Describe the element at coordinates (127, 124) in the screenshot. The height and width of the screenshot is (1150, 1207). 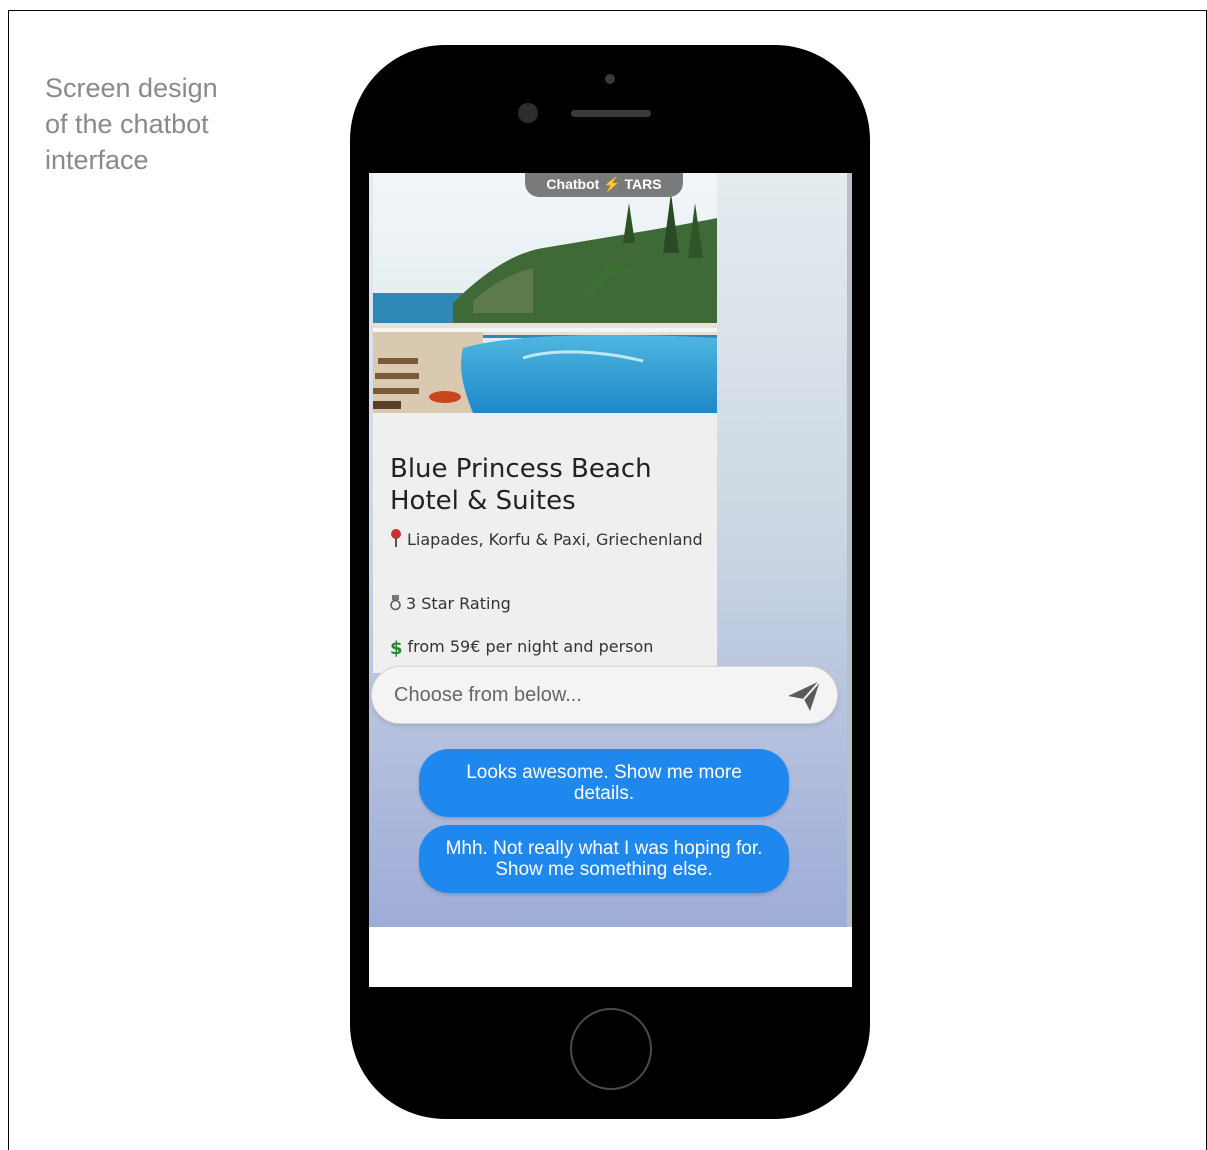
I see `caption-line-2: of the chatbot` at that location.